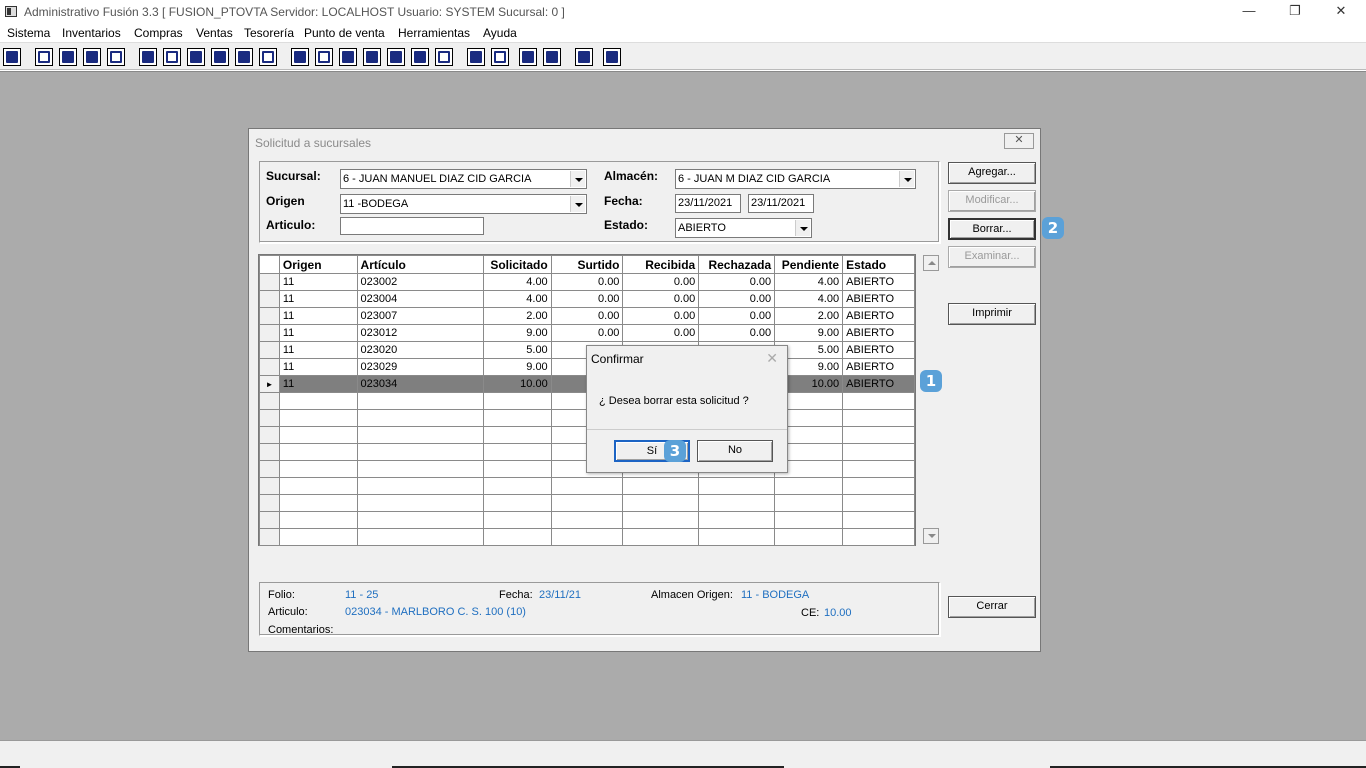 Image resolution: width=1366 pixels, height=768 pixels. Describe the element at coordinates (44, 57) in the screenshot. I see `toolbar-copy-icon` at that location.